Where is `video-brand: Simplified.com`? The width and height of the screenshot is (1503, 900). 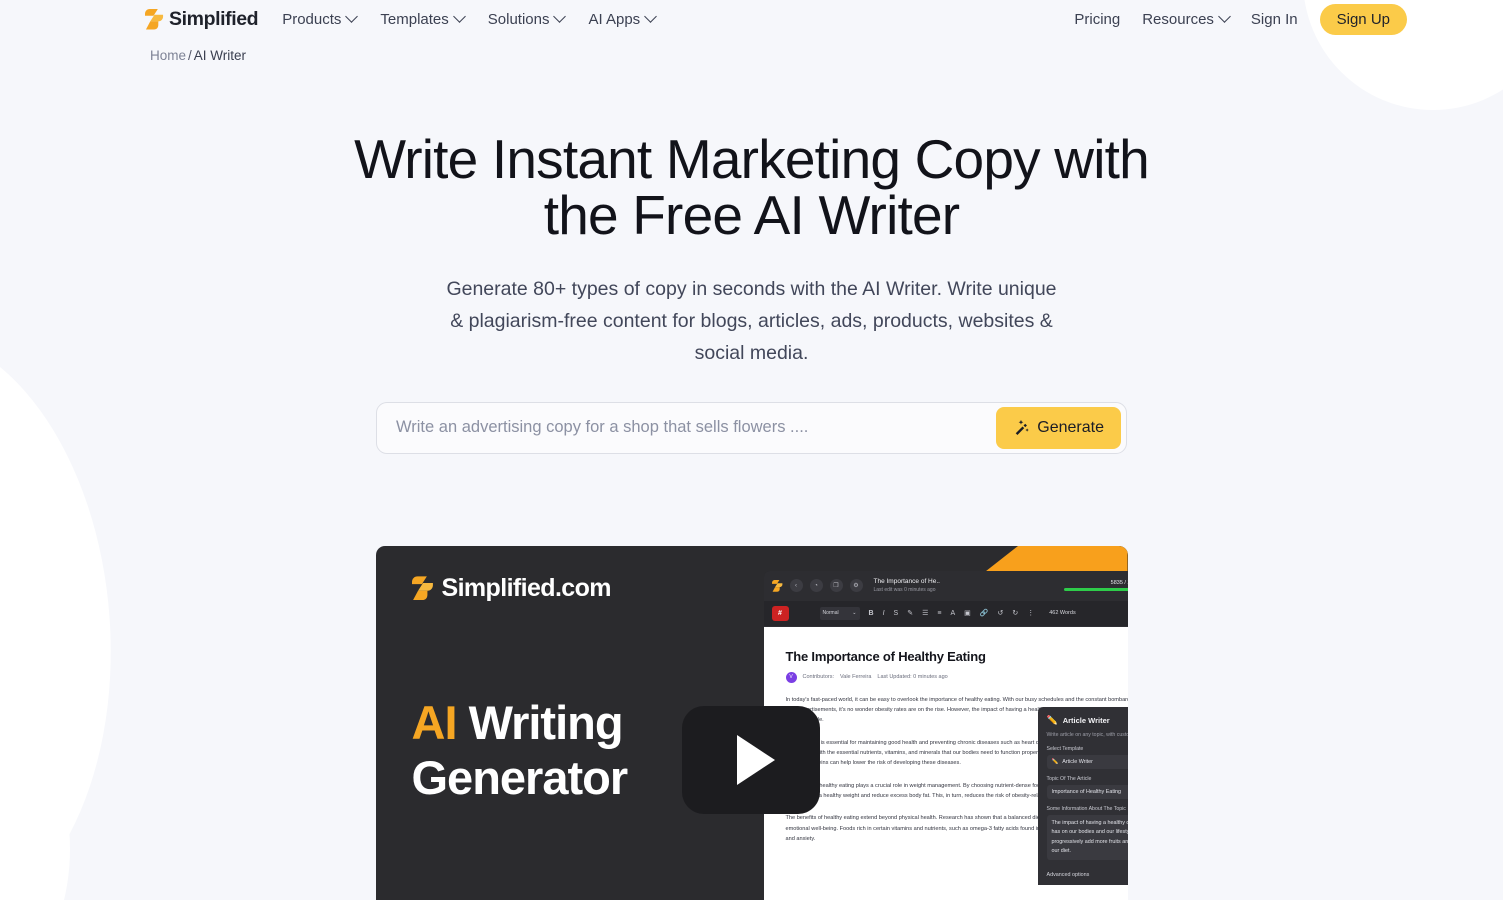
video-brand: Simplified.com is located at coordinates (511, 588).